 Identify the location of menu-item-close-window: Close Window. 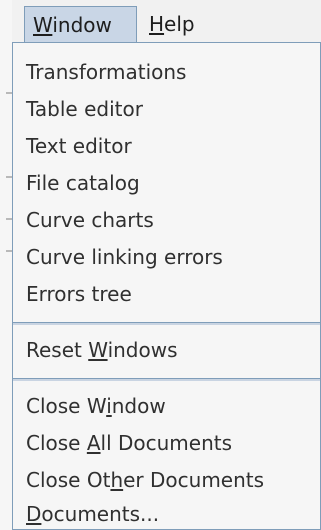
(166, 406).